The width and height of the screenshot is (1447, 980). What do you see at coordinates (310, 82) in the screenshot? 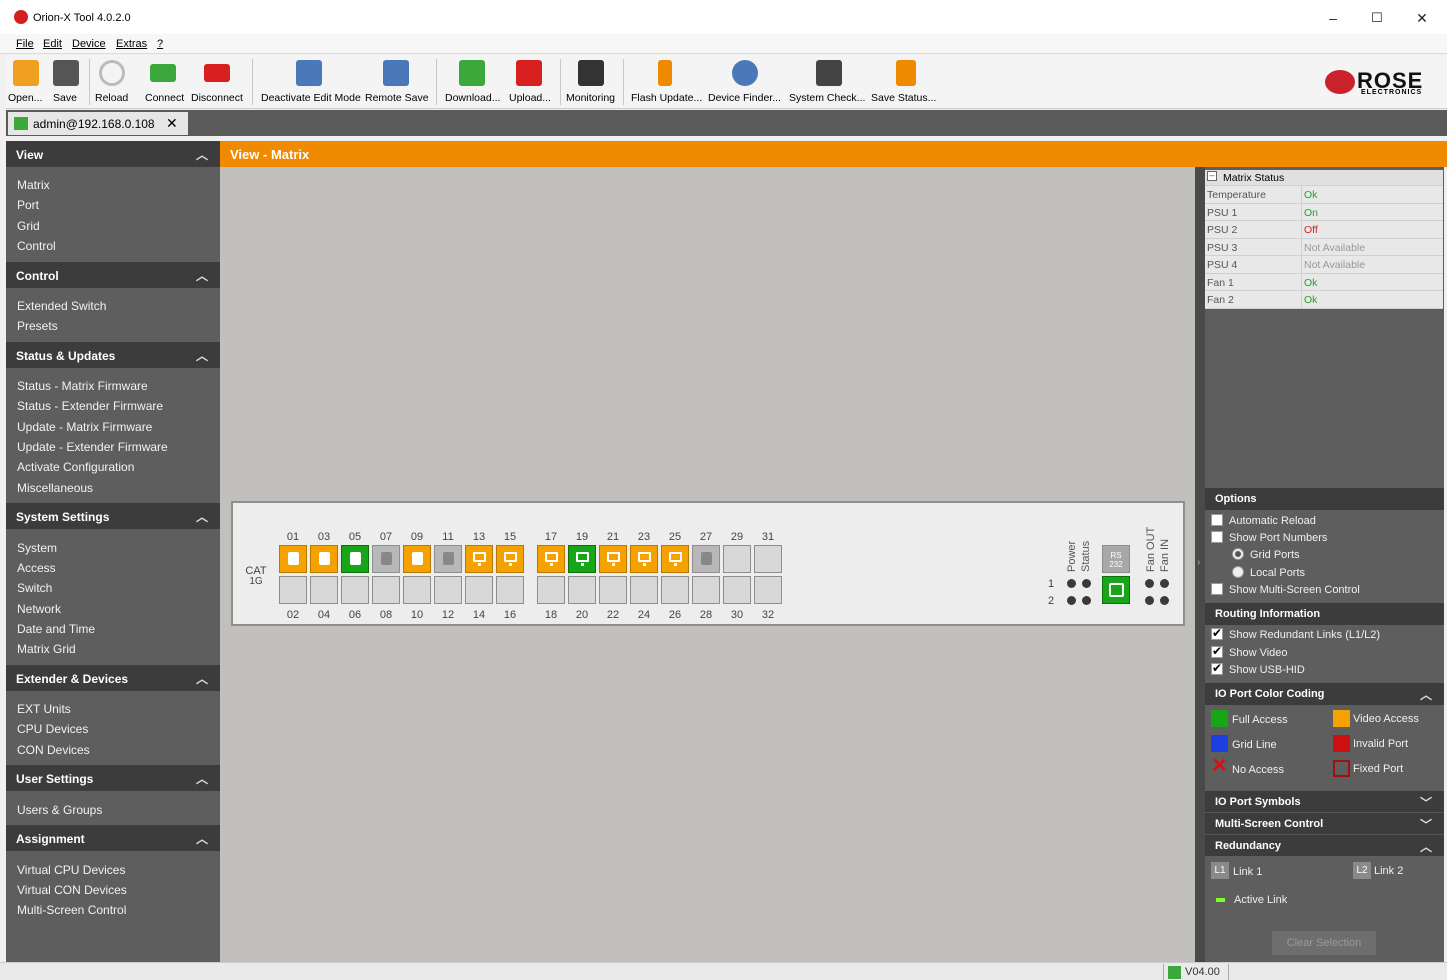
I see `deactivate-edit-mode-button: Deactivate Edit Mode` at bounding box center [310, 82].